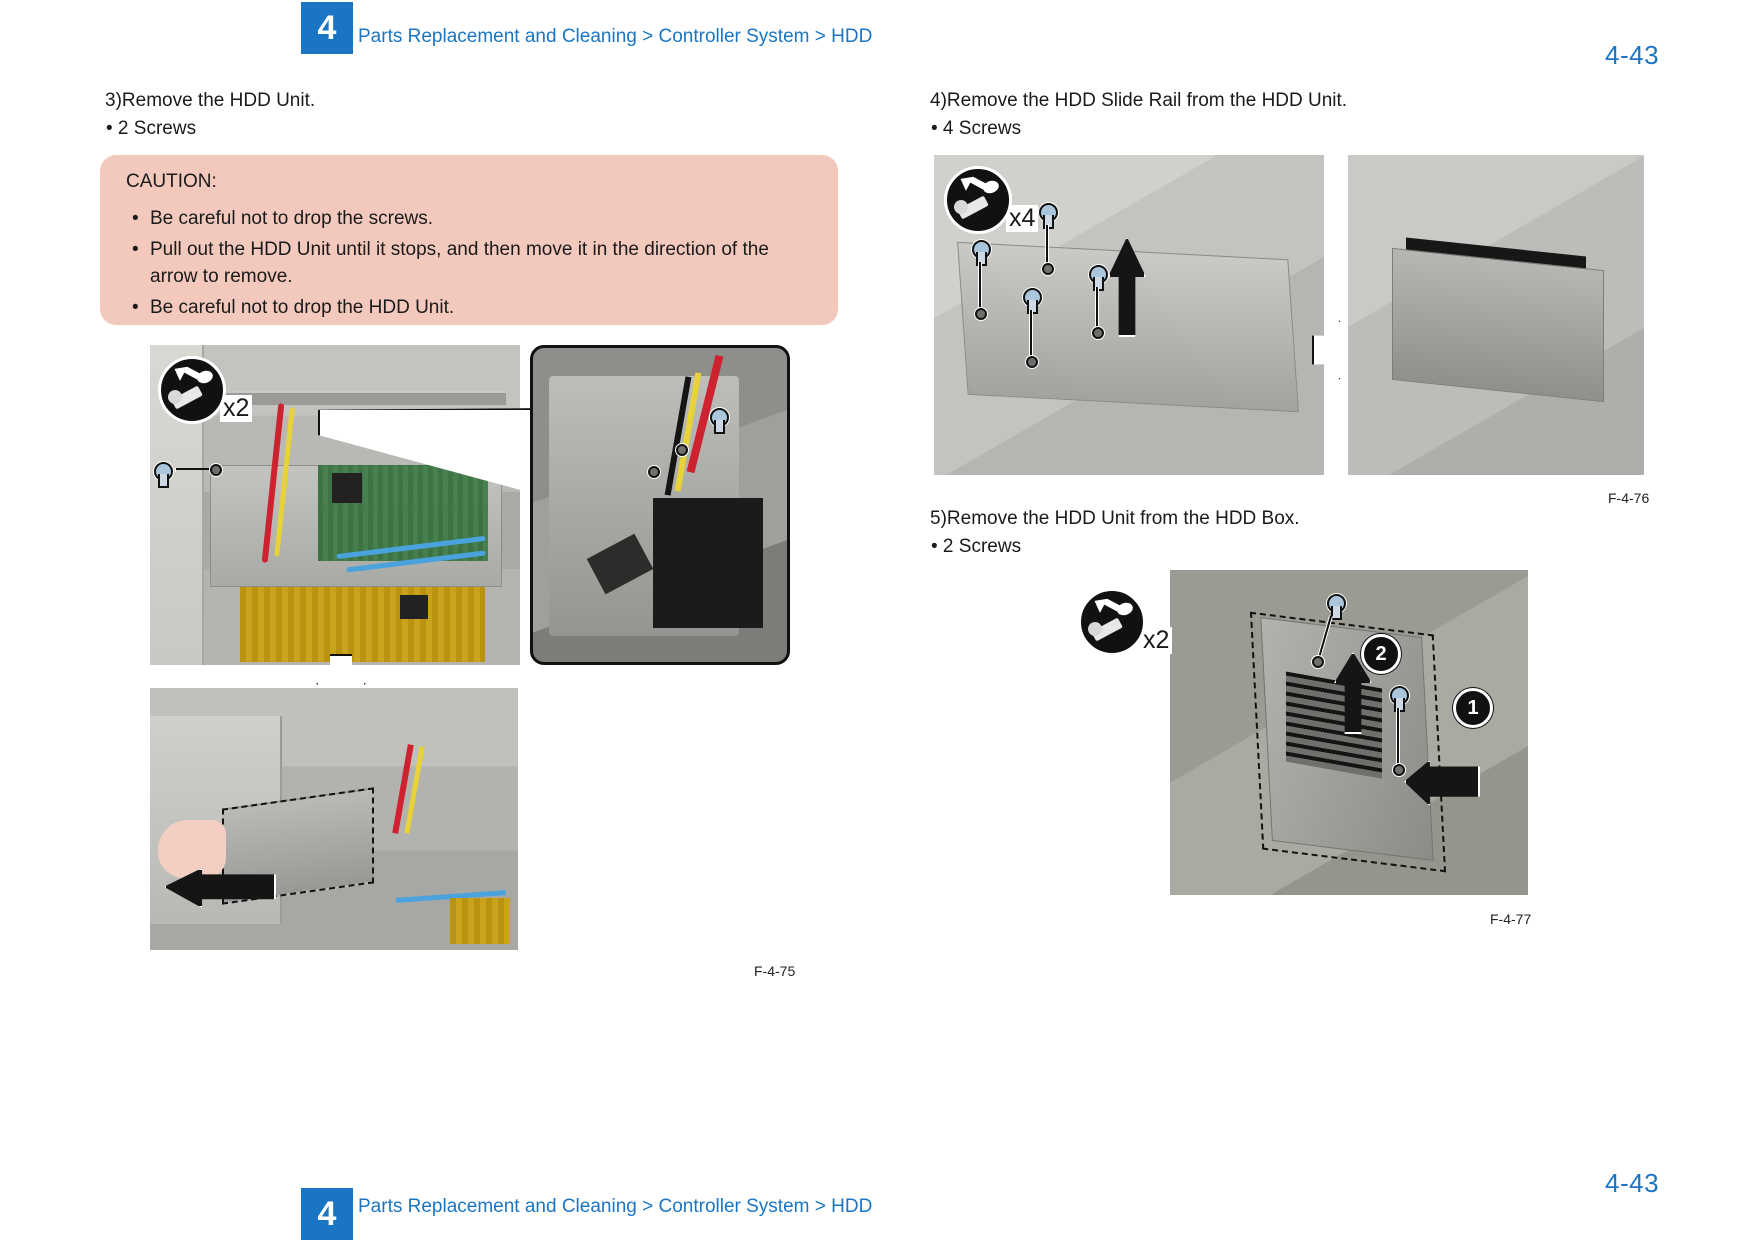 The width and height of the screenshot is (1754, 1240). Describe the element at coordinates (1632, 55) in the screenshot. I see `page-number-top: 4-43` at that location.